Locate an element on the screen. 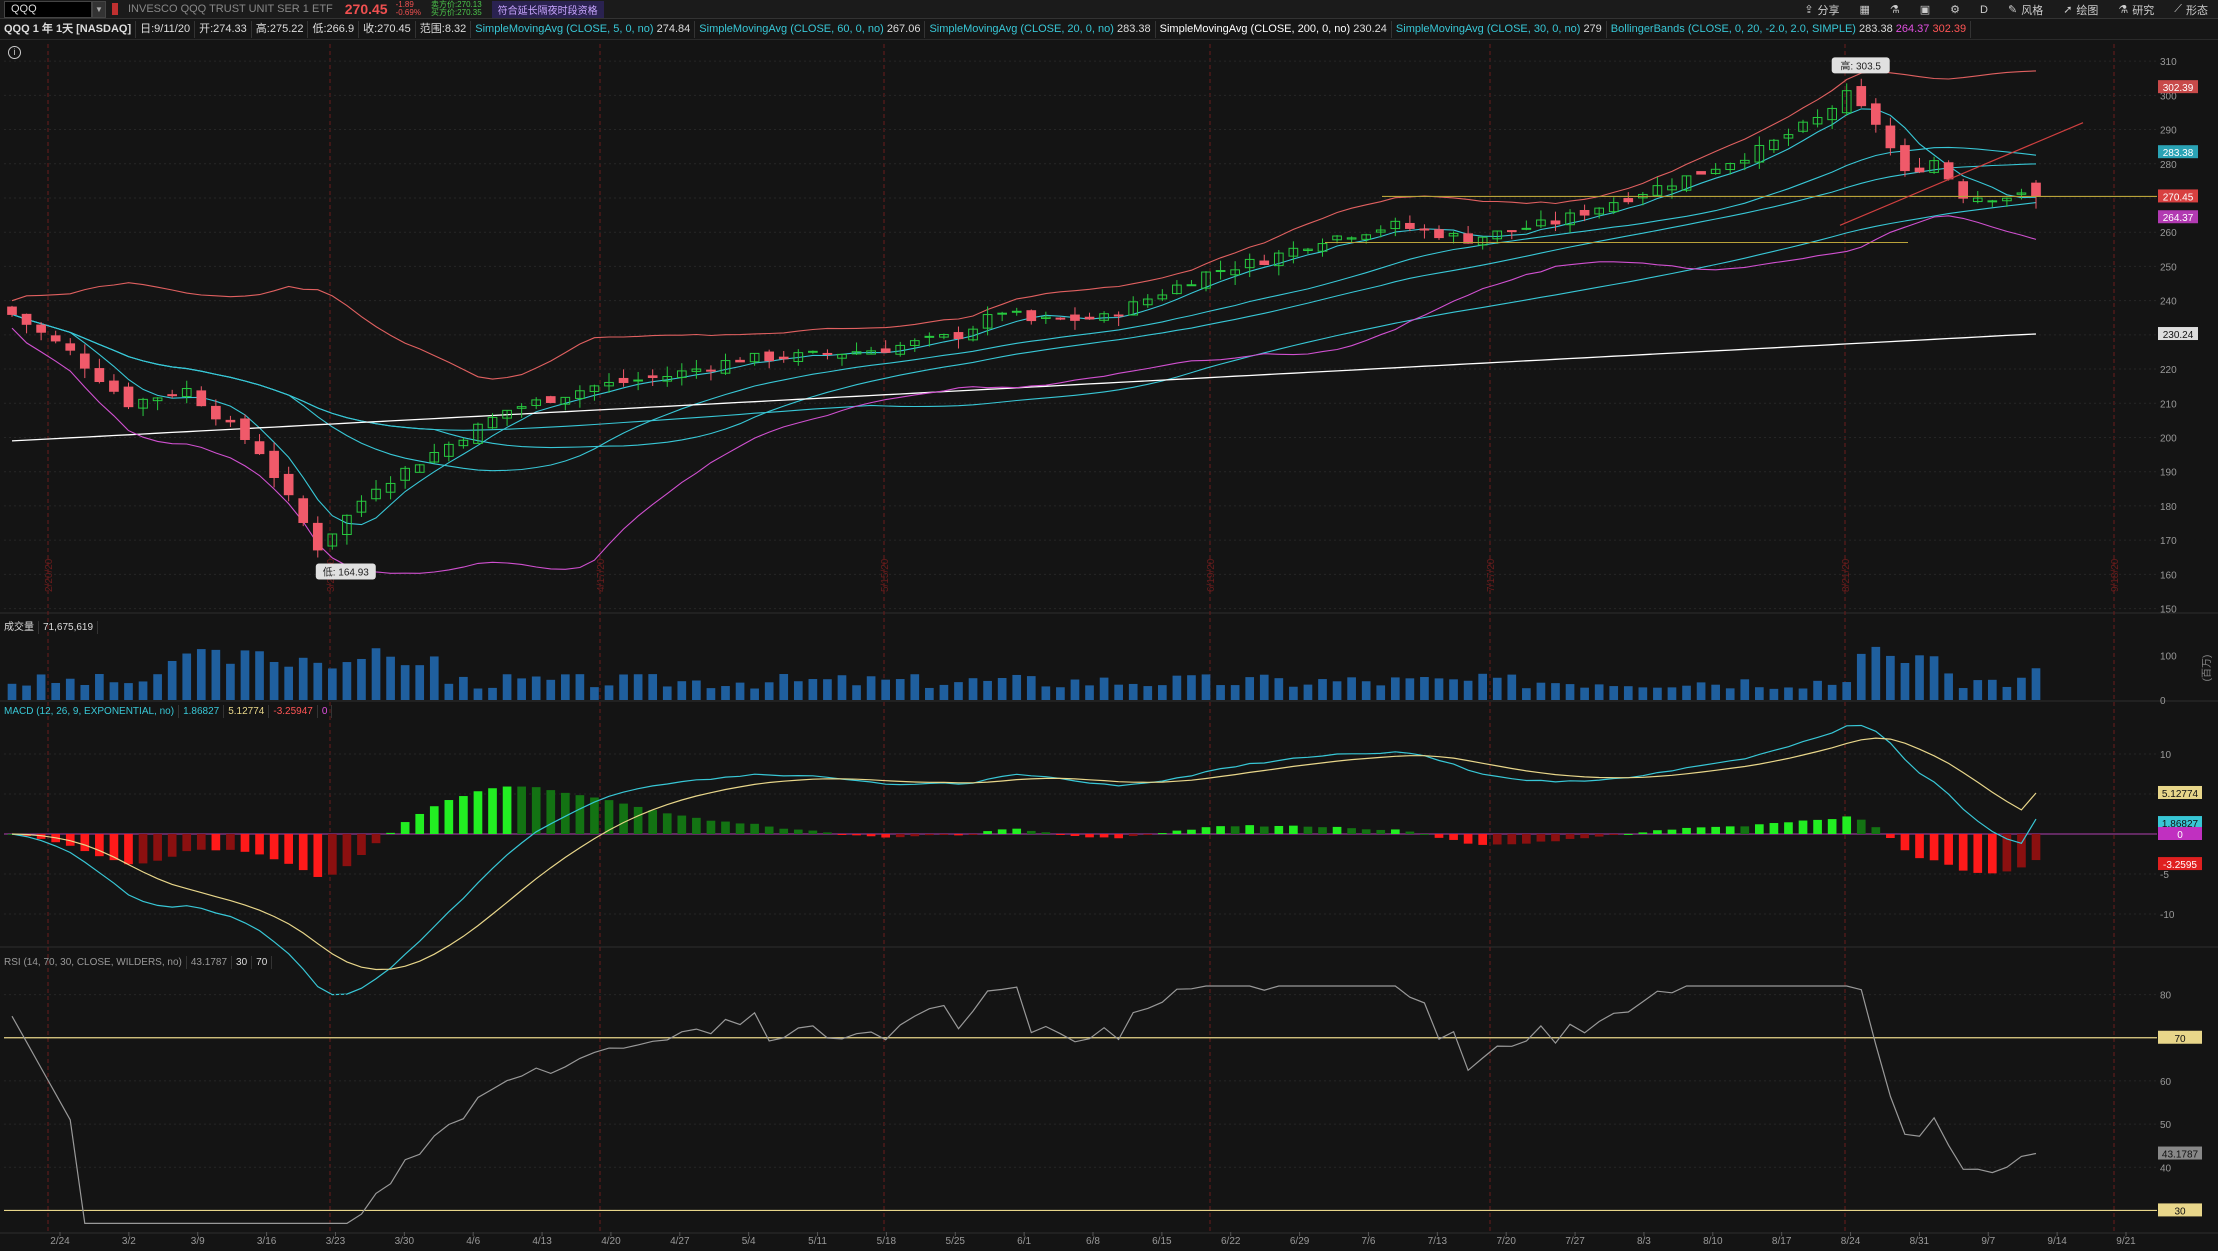 The height and width of the screenshot is (1251, 2218). macd-axis-badge-label: 0 is located at coordinates (2180, 835).